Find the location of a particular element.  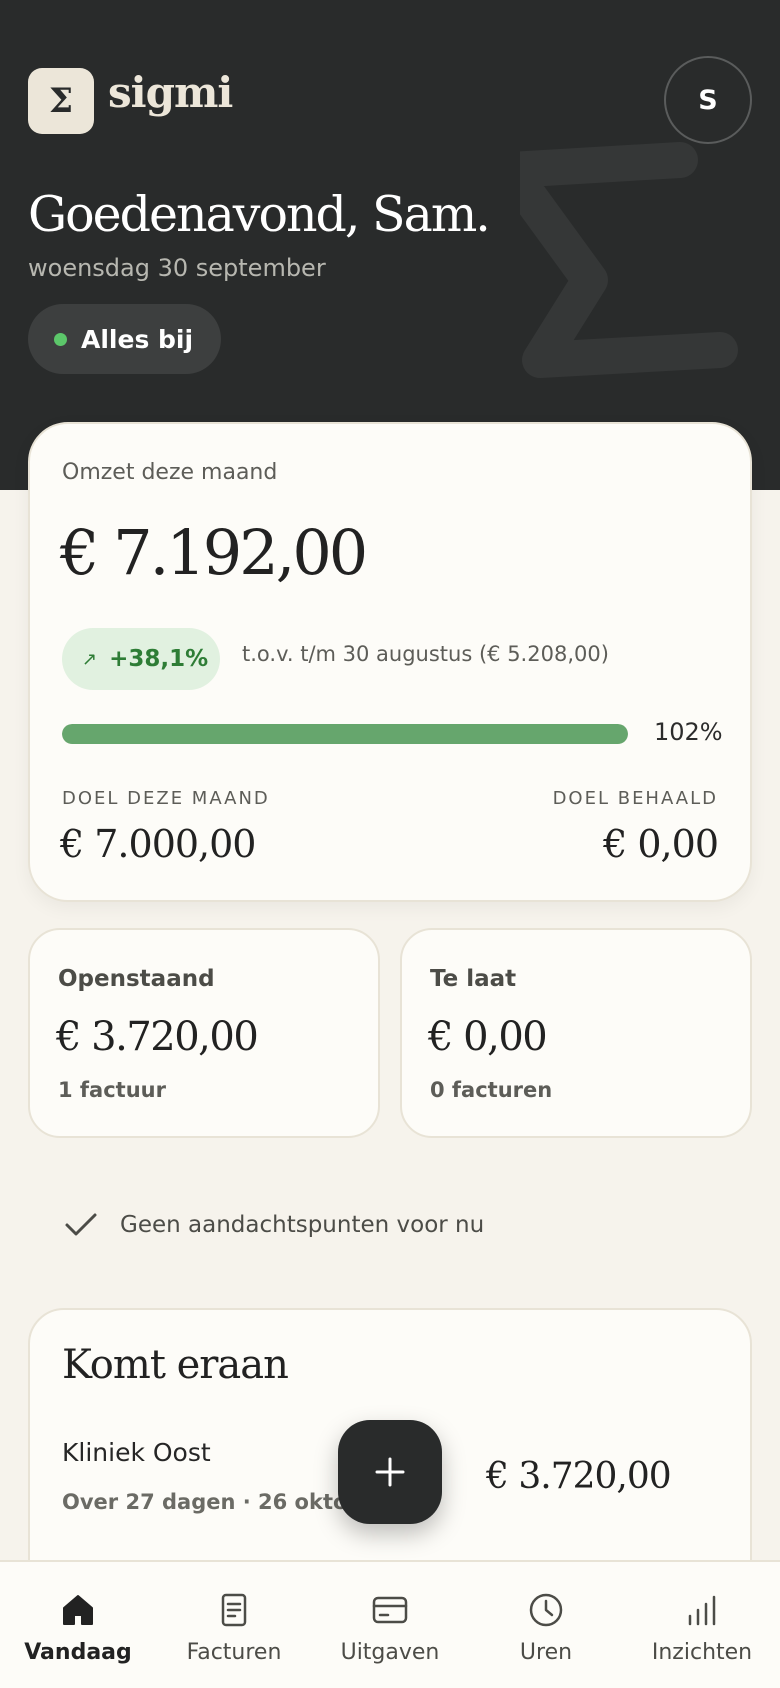

bottom-nav: Vandaag Facturen Uitgaven Uren Inzichten is located at coordinates (390, 1624).